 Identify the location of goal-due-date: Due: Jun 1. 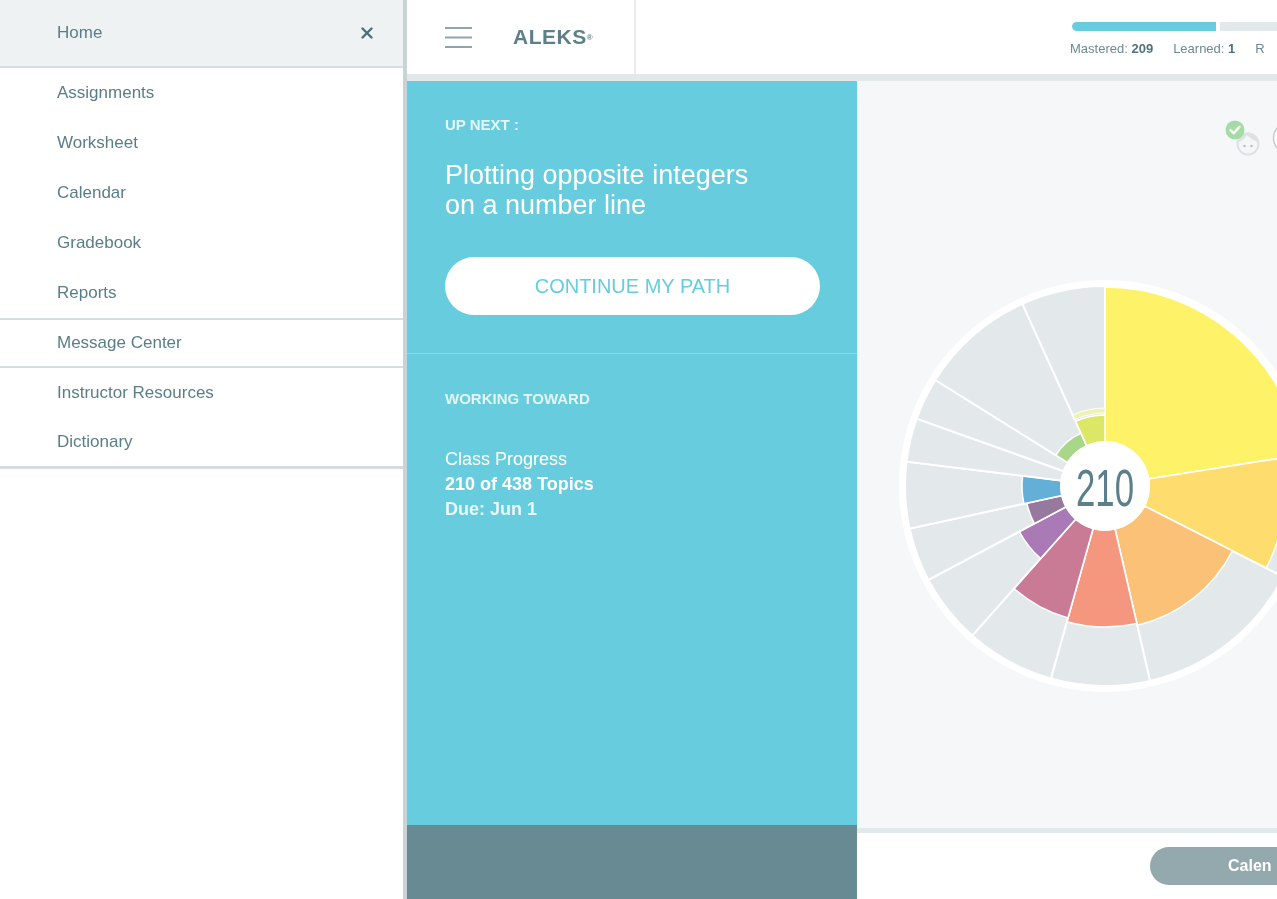
(491, 509).